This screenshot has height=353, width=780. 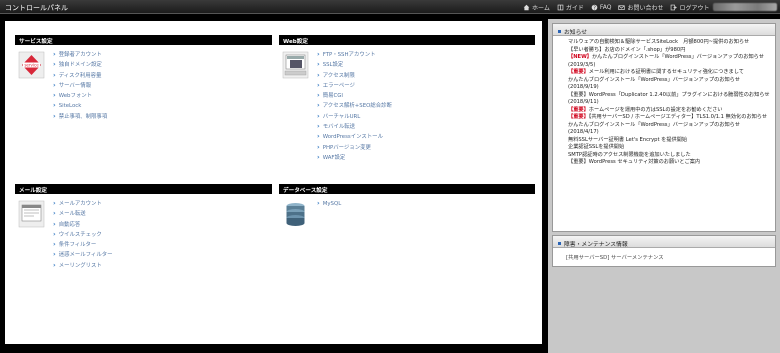 I want to click on home-icon, so click(x=526, y=7).